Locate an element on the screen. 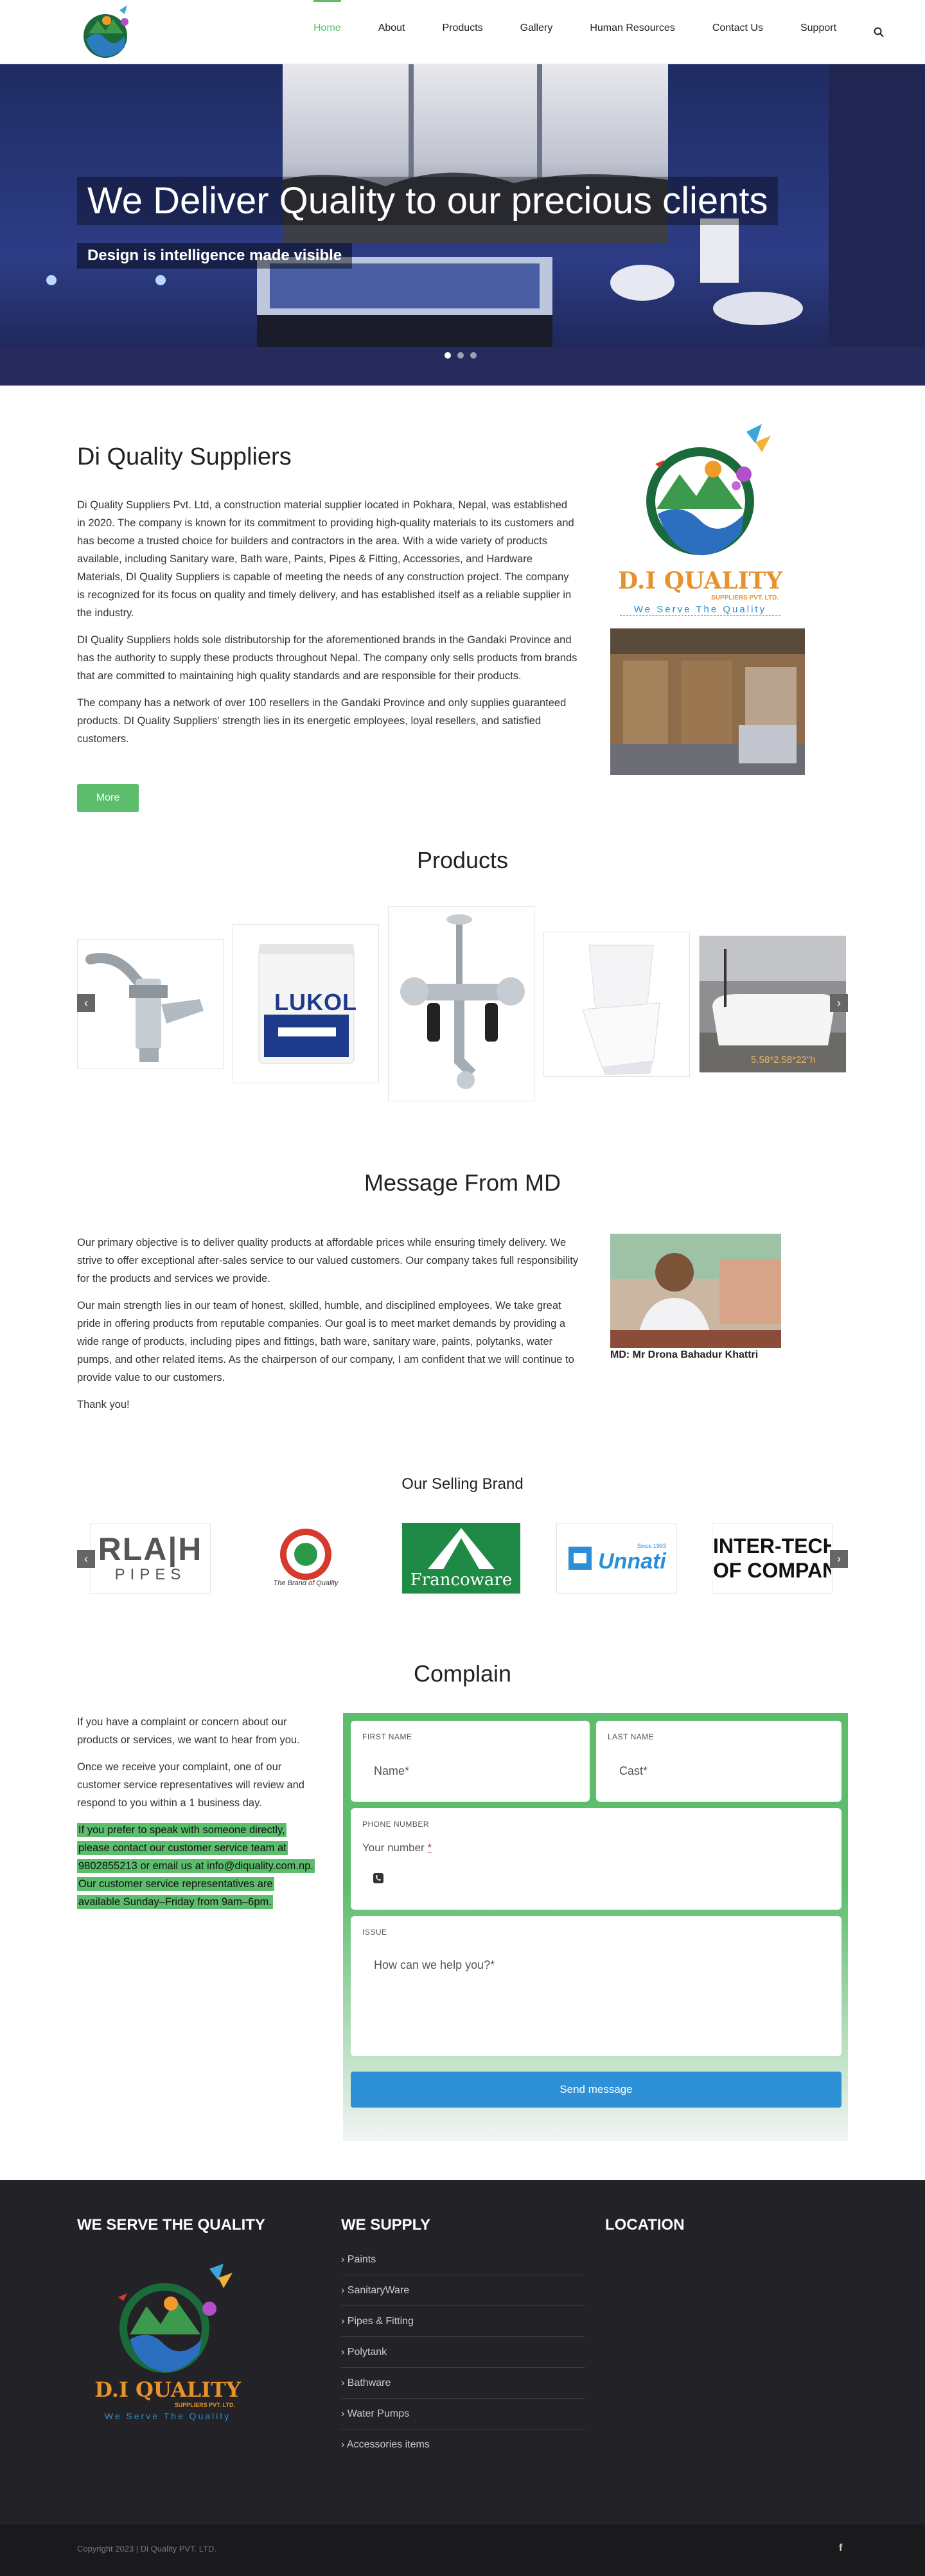 The height and width of the screenshot is (2576, 925). nav-products: Products is located at coordinates (463, 32).